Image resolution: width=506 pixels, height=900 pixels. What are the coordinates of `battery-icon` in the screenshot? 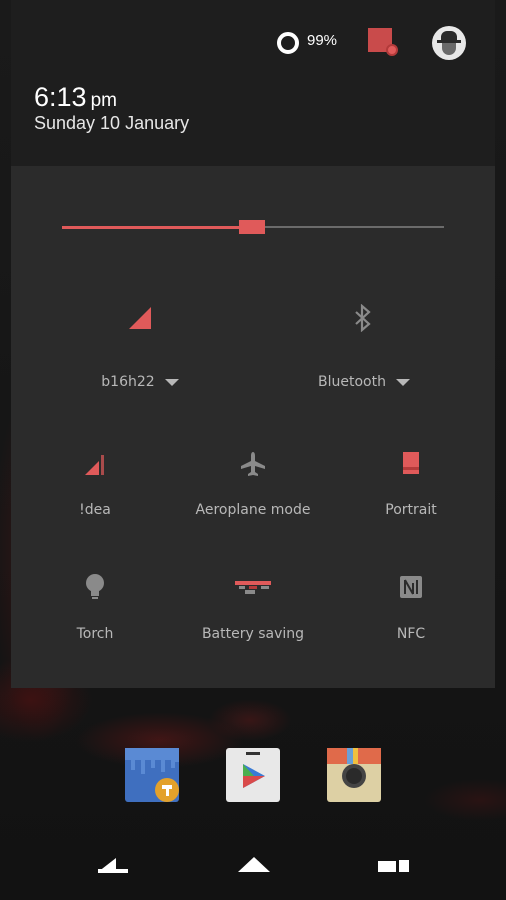 It's located at (288, 43).